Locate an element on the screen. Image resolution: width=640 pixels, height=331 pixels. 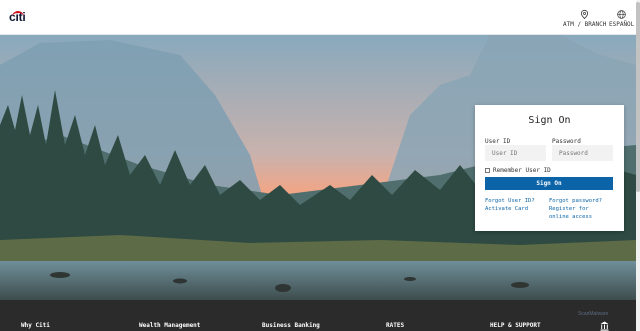
footer-help-support: HELP & SUPPORT is located at coordinates (515, 325).